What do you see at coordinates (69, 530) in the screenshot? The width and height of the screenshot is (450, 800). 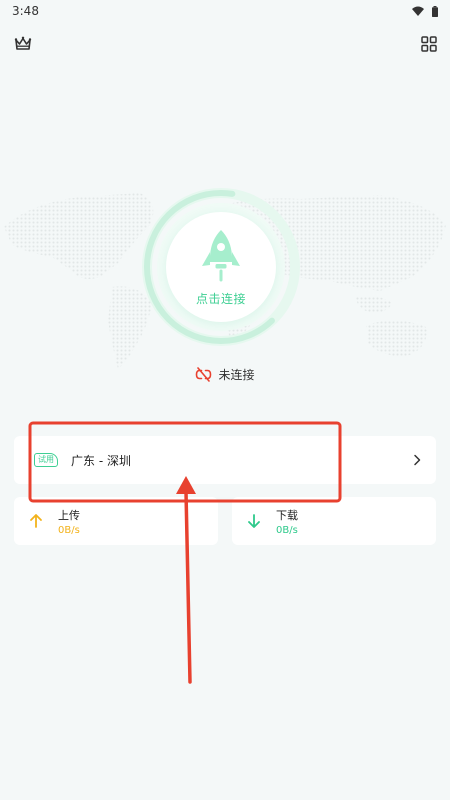 I see `upload-value: 0B/s` at bounding box center [69, 530].